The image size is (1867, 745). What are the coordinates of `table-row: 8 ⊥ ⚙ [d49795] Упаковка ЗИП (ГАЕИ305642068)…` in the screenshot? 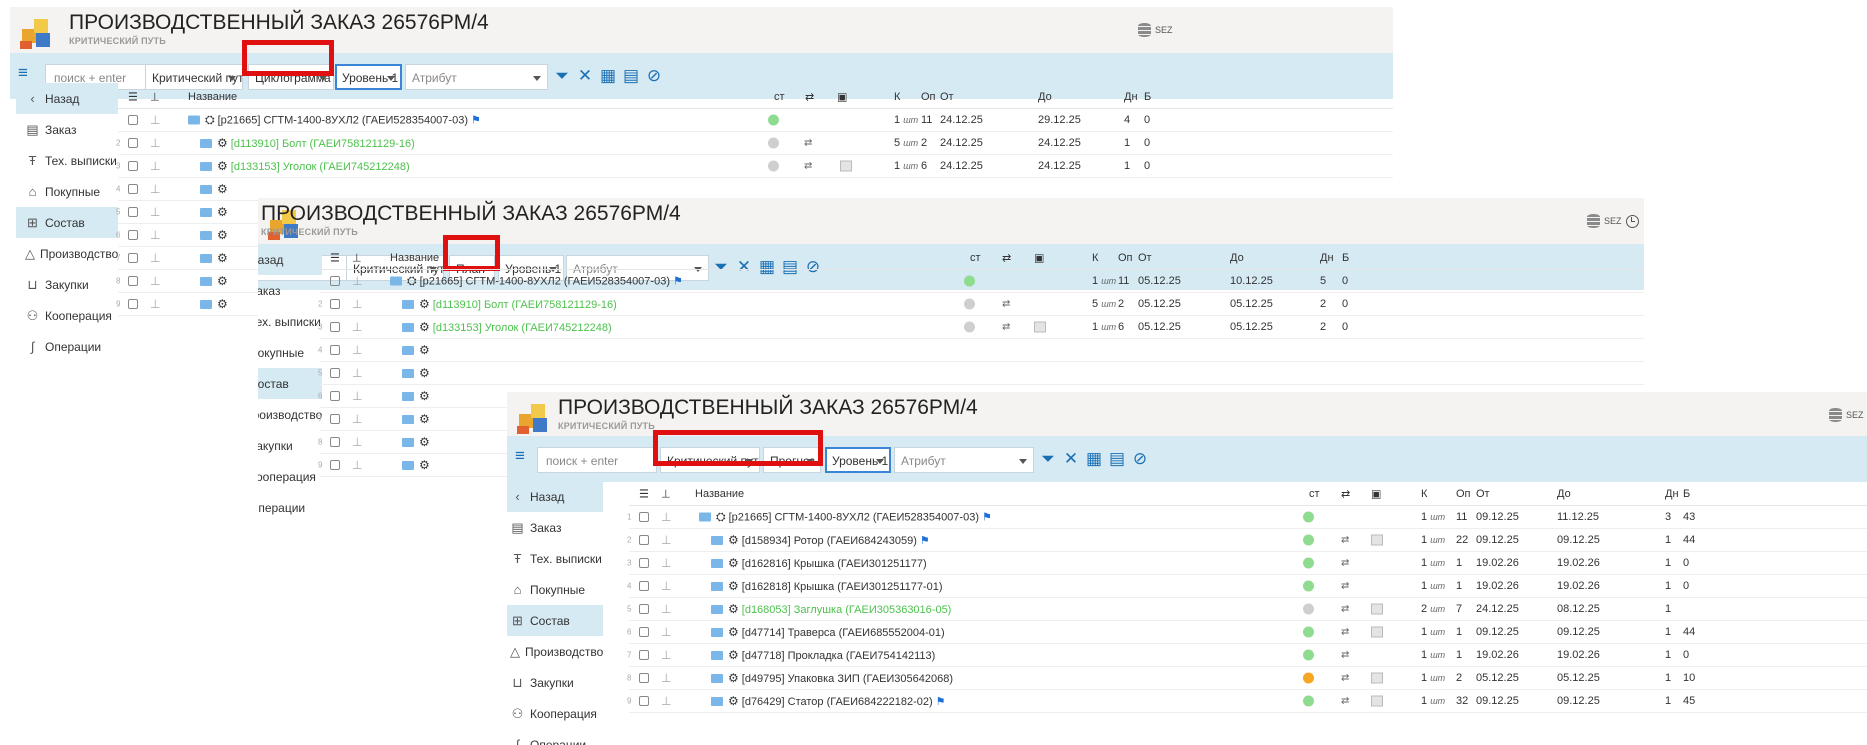 It's located at (1247, 678).